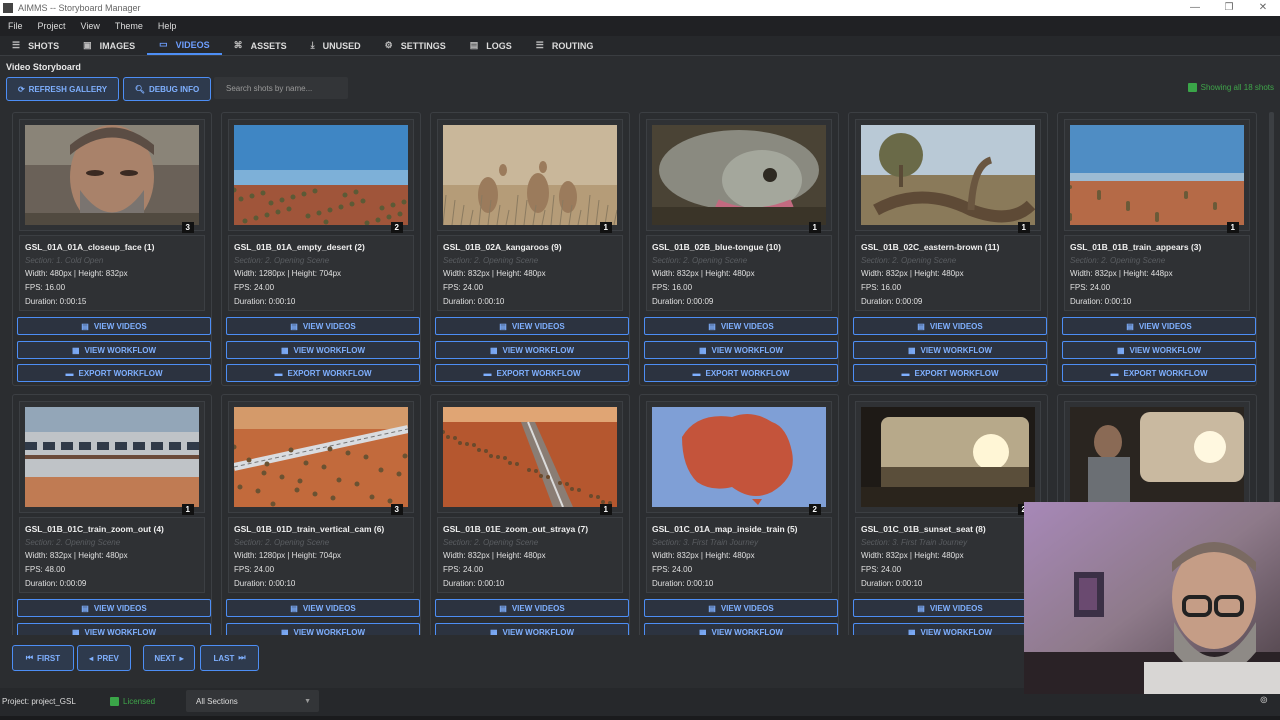 The image size is (1280, 720). What do you see at coordinates (260, 45) in the screenshot?
I see `tab-assets: ⌘ ASSETS` at bounding box center [260, 45].